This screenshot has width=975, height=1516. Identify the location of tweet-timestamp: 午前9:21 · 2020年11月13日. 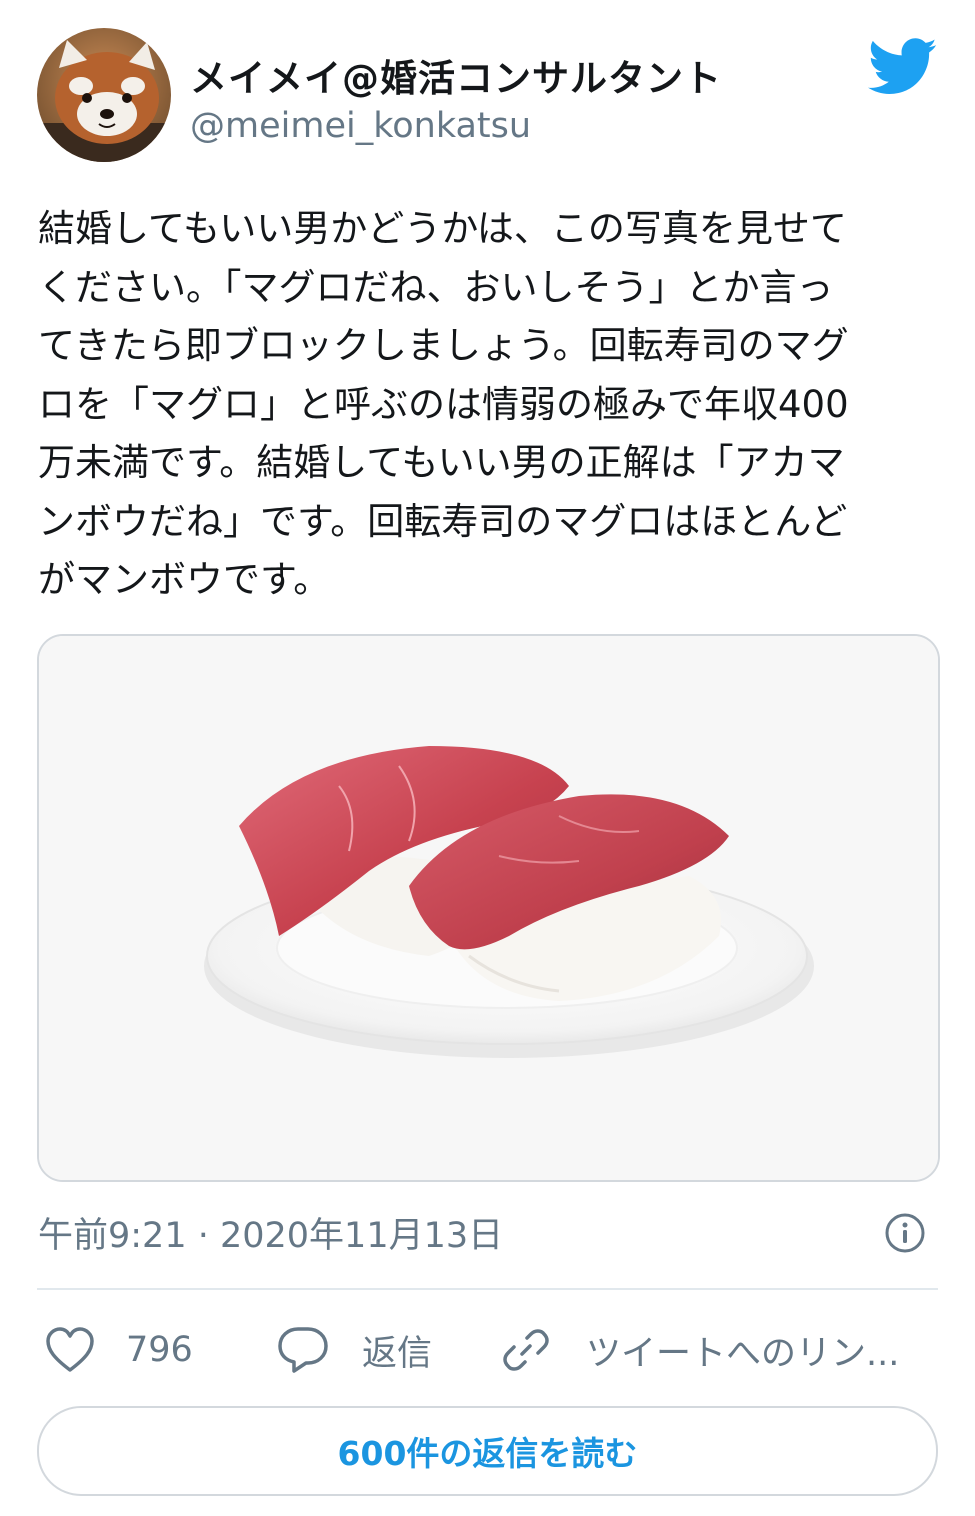
(270, 1232).